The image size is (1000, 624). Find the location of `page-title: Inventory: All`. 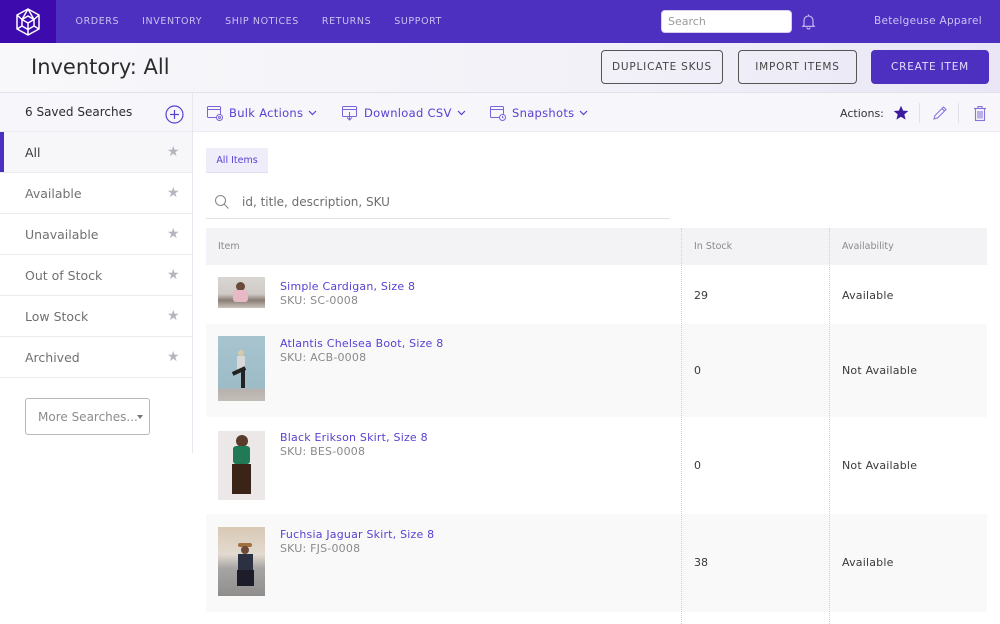

page-title: Inventory: All is located at coordinates (100, 67).